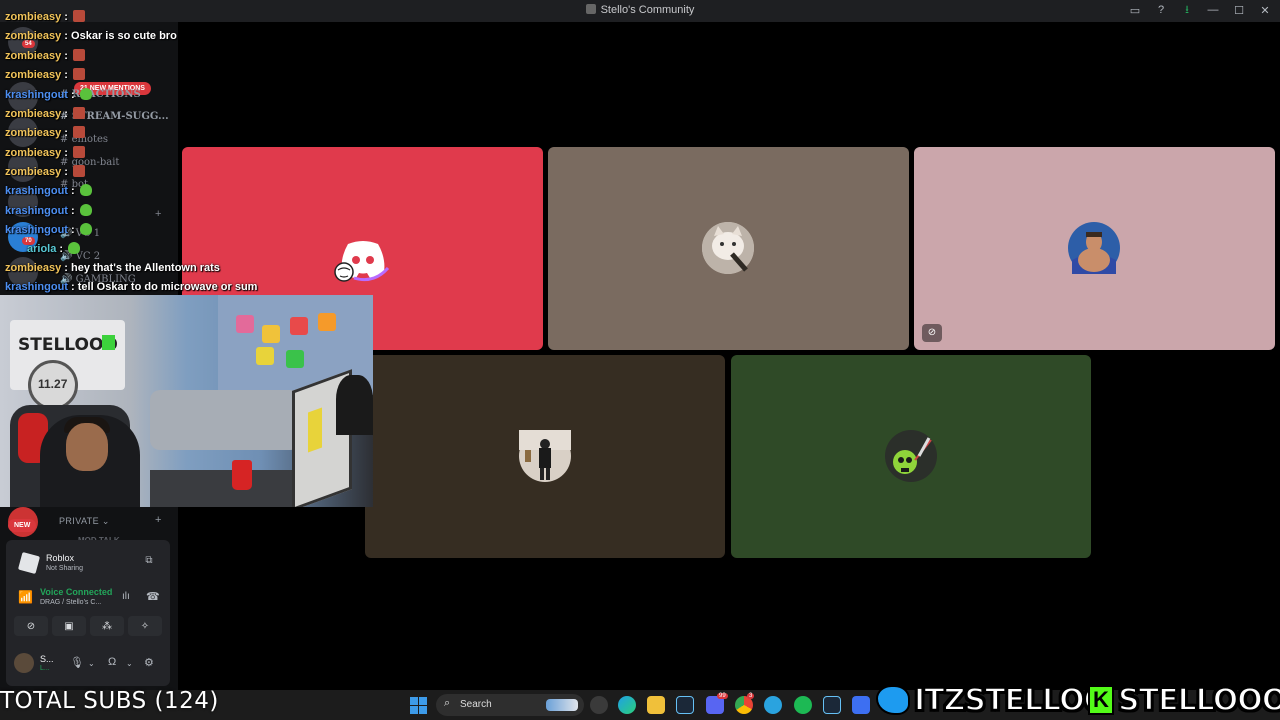 Image resolution: width=1280 pixels, height=720 pixels. I want to click on window-title-text: Stello's Community, so click(647, 10).